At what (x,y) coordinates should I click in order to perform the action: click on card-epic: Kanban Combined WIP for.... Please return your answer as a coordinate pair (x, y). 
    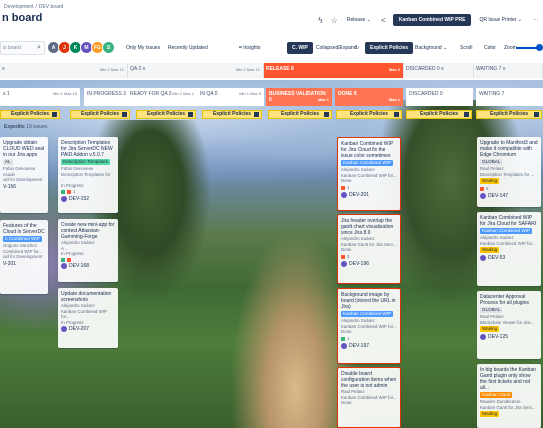
    Looking at the image, I should click on (84, 314).